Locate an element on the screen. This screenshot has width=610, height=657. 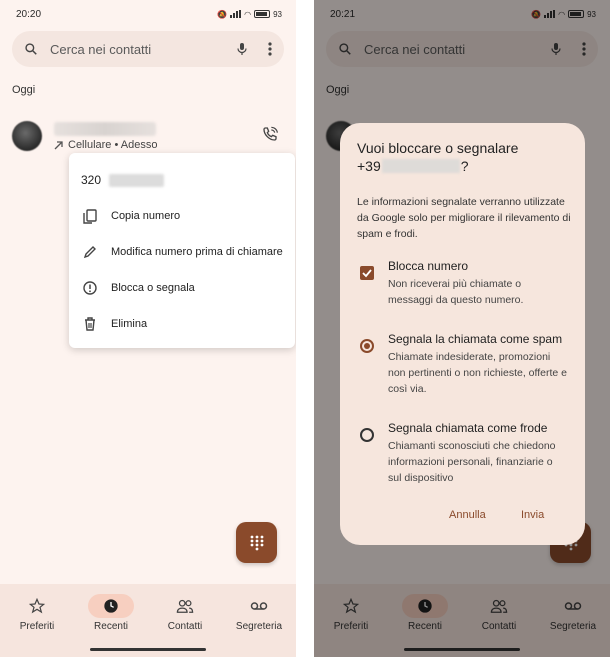
contact-name-redacted is located at coordinates (105, 129).